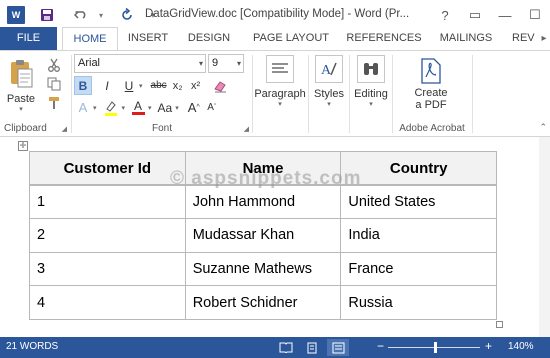  What do you see at coordinates (177, 108) in the screenshot?
I see `change-case-dropdown-icon: ▾` at bounding box center [177, 108].